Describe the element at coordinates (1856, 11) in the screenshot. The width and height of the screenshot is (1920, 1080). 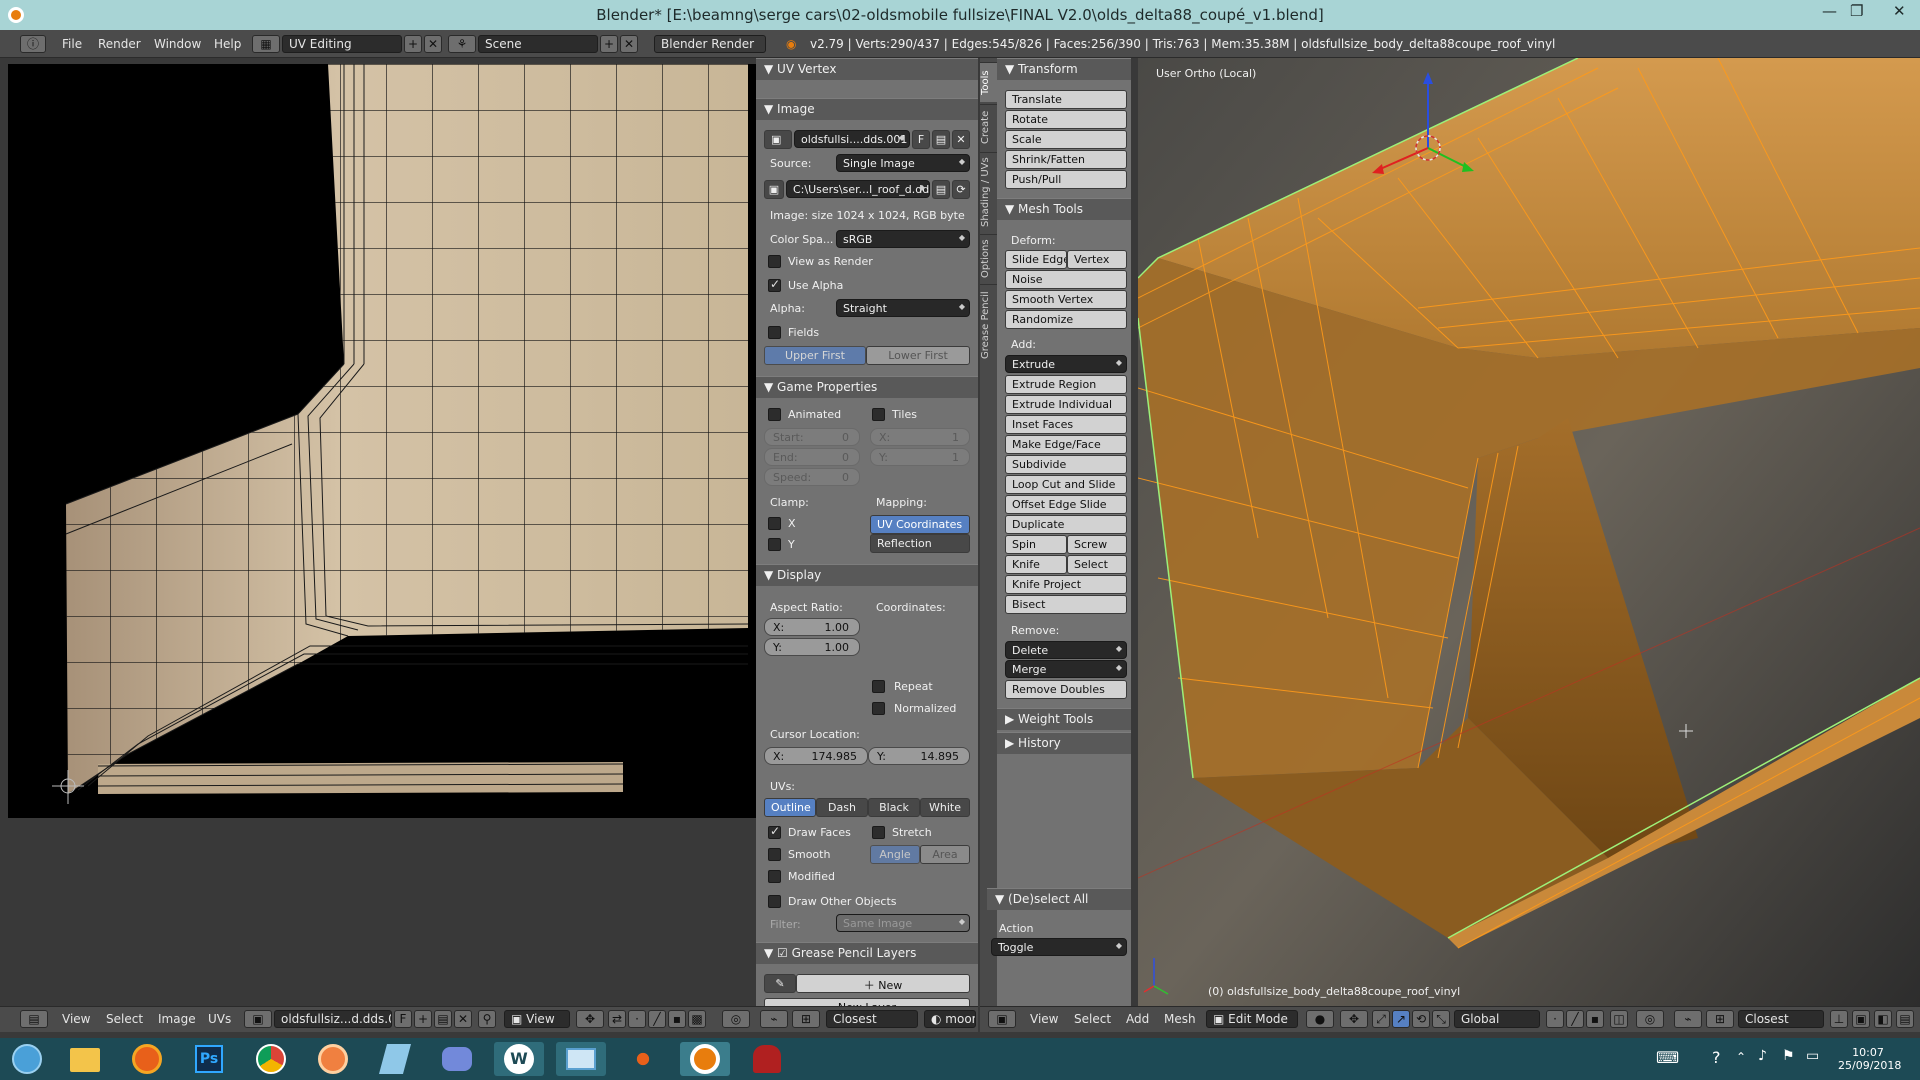
I see `maximize-icon: ❐` at that location.